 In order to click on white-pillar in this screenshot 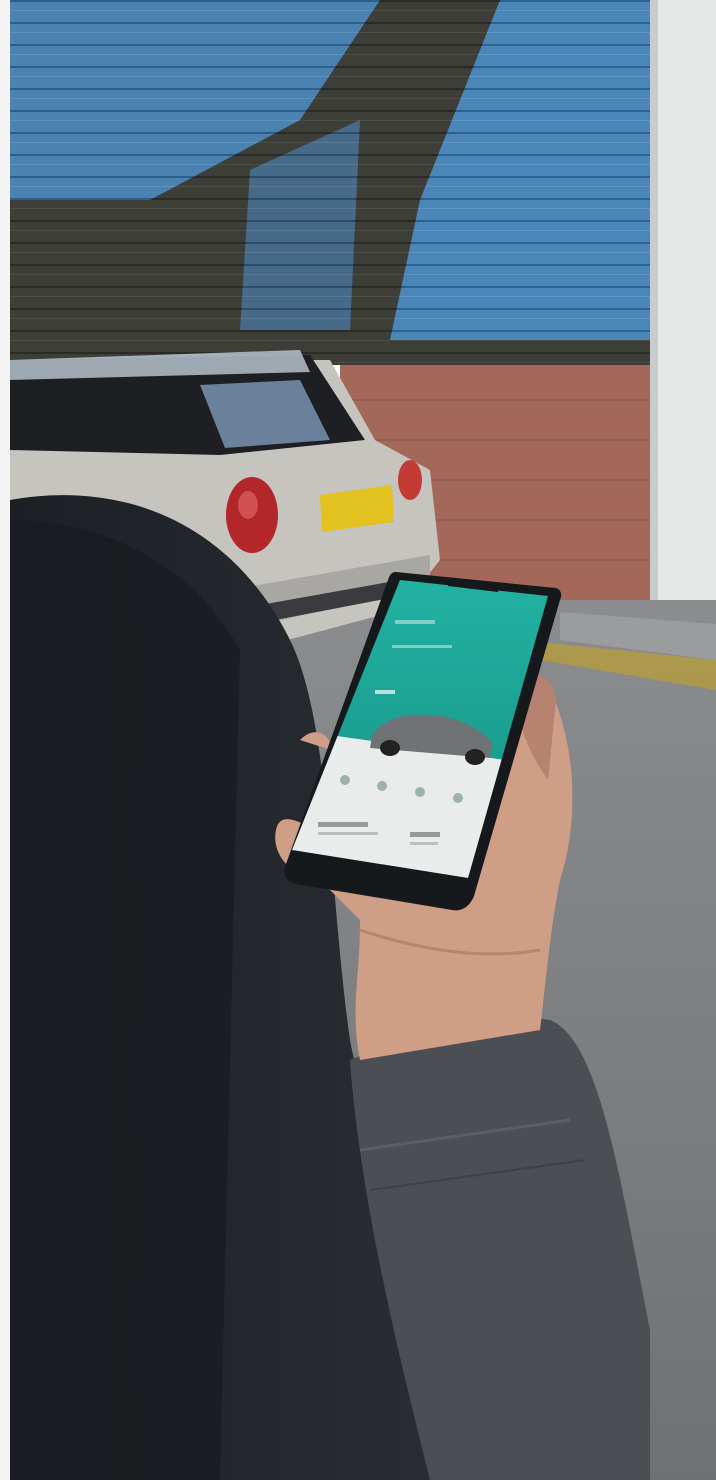, I will do `click(683, 310)`.